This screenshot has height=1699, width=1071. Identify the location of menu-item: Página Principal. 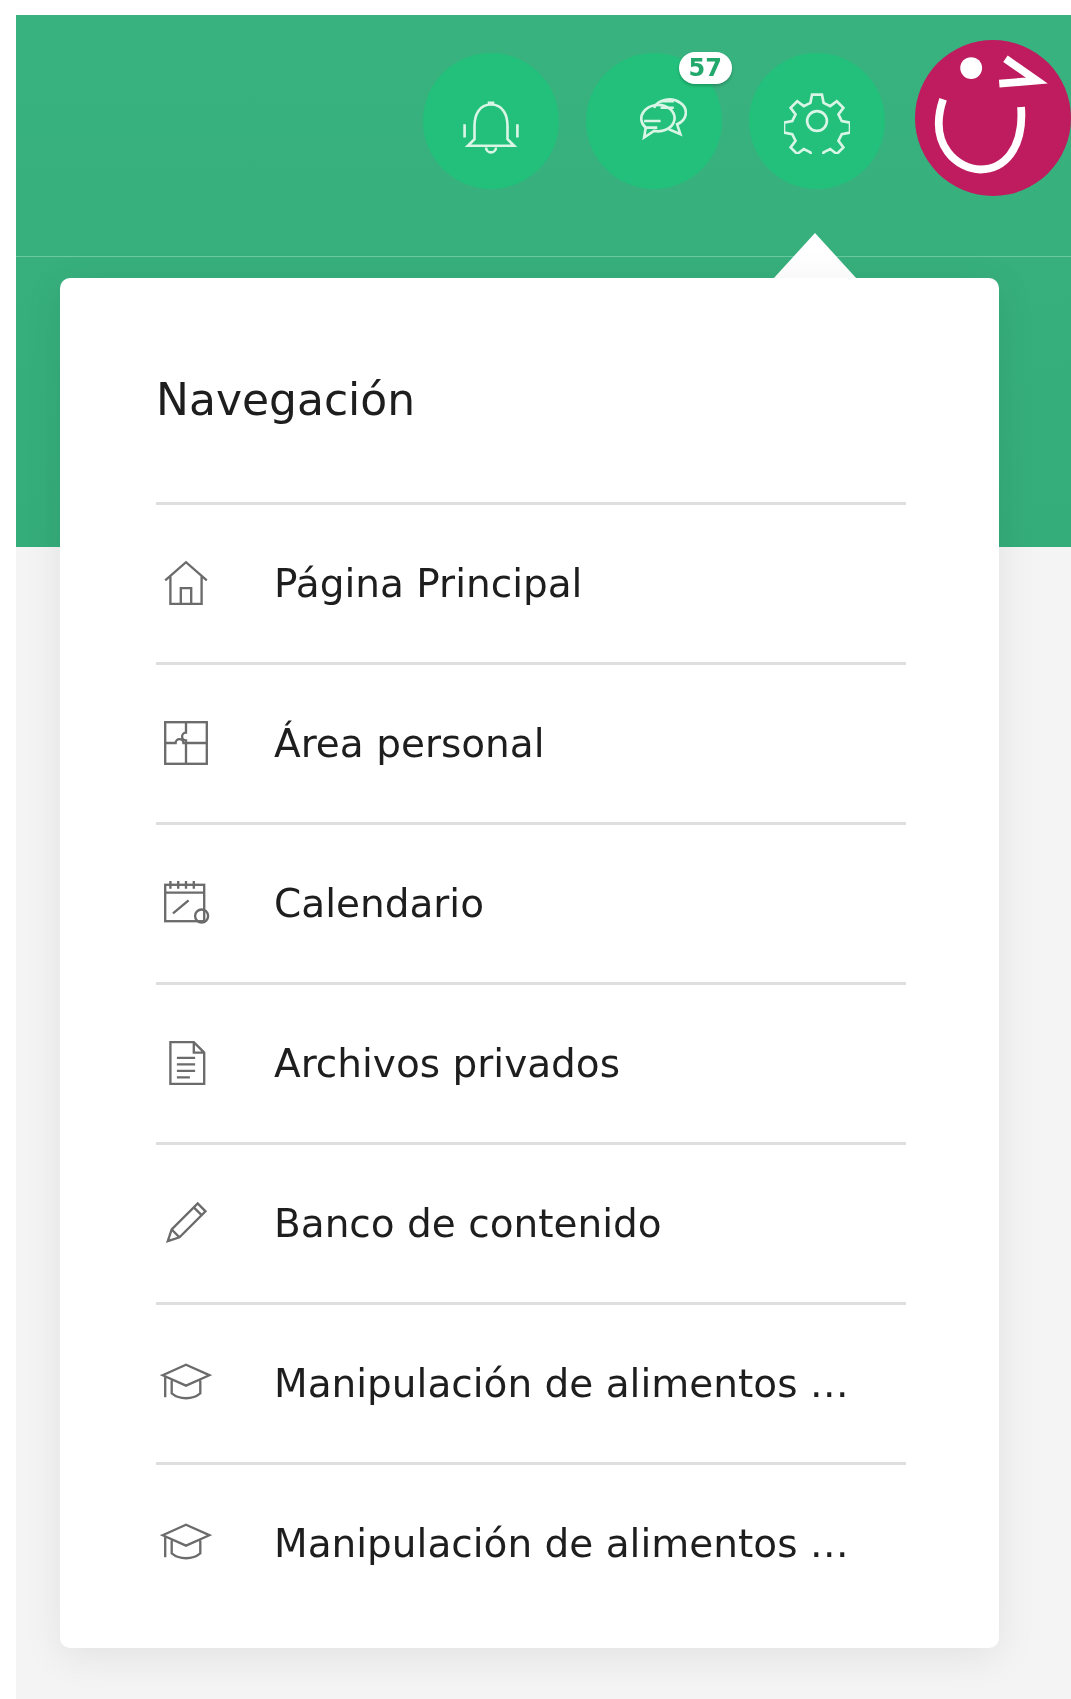
(531, 584).